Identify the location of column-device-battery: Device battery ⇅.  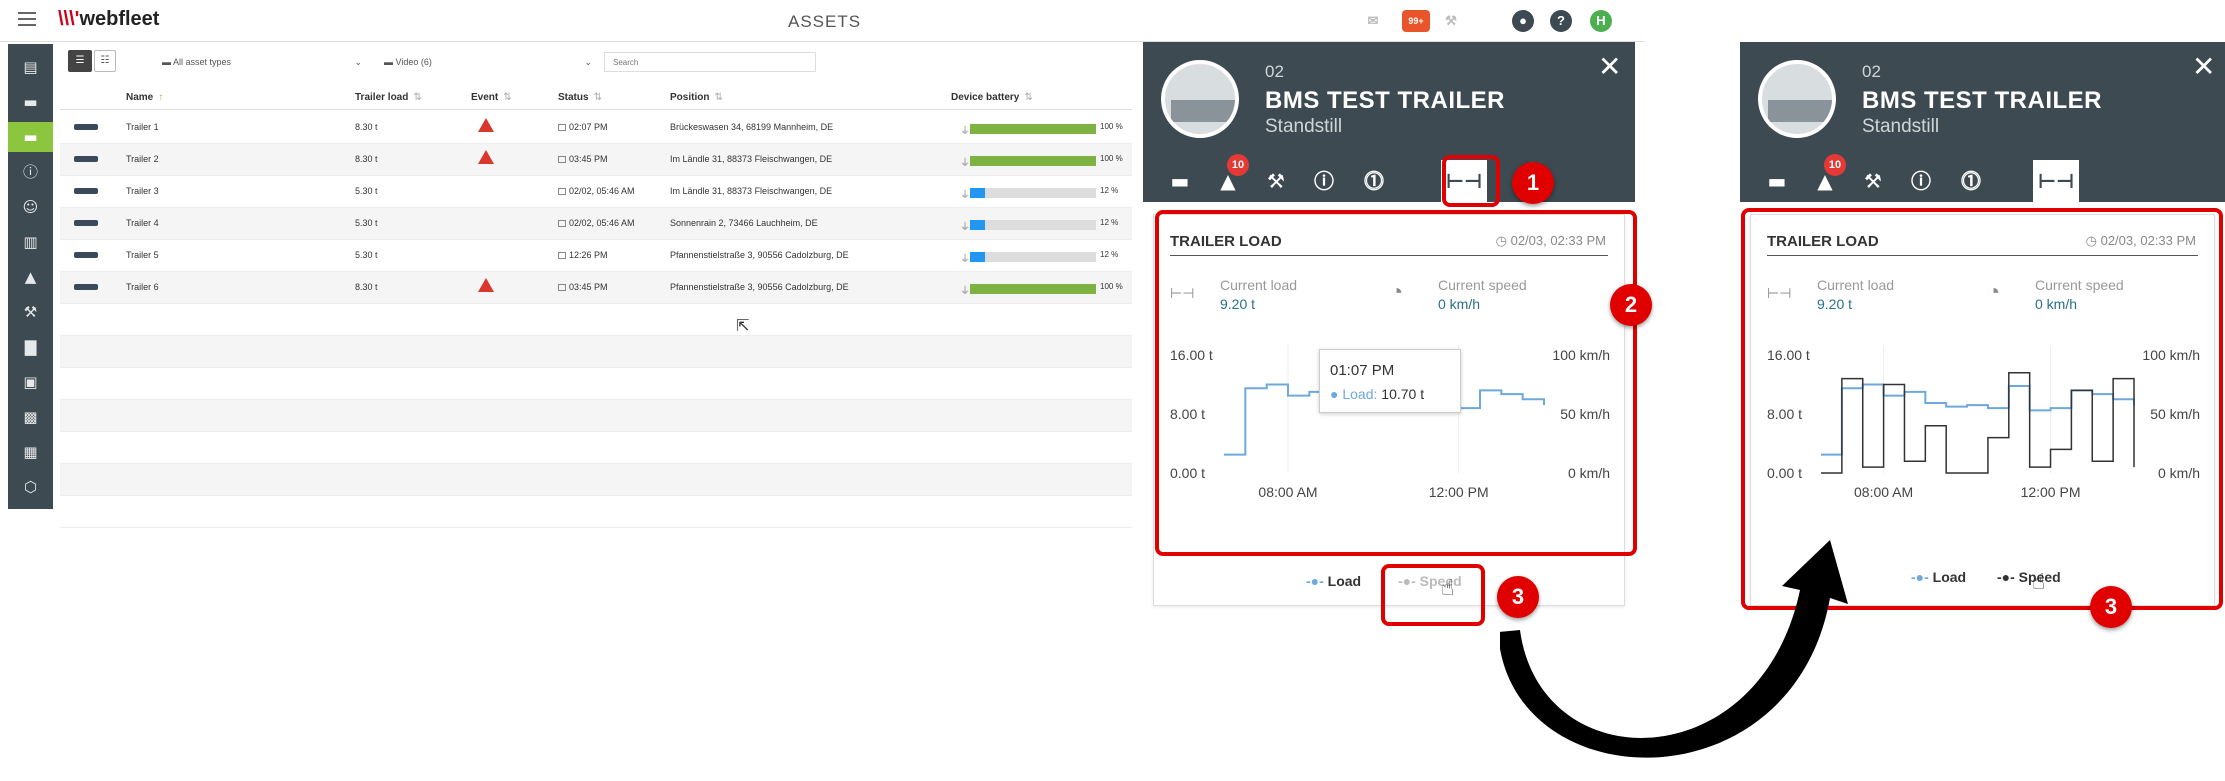
(992, 97).